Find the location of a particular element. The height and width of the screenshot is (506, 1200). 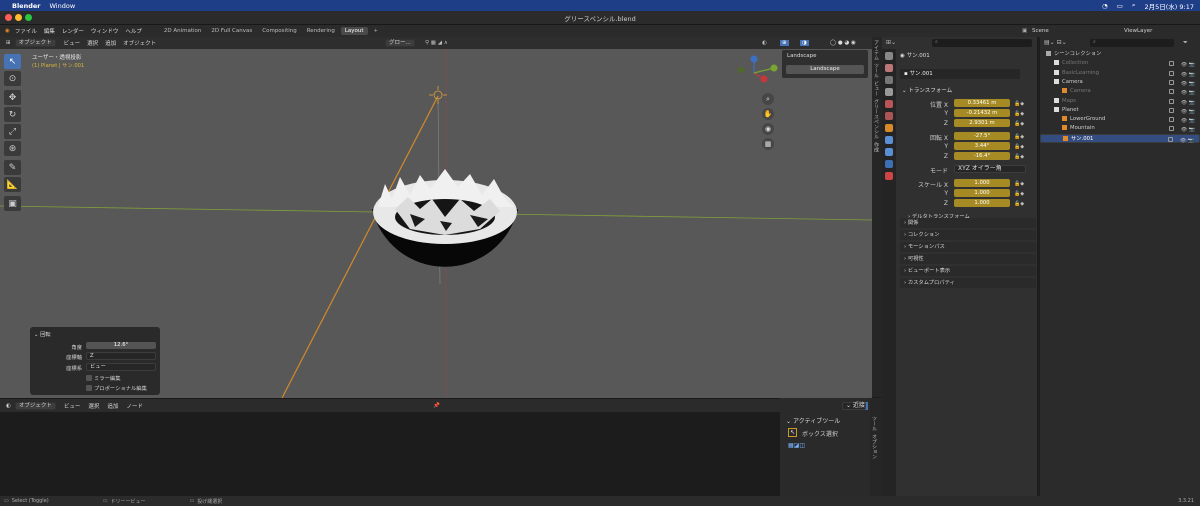

tab-grease-pencil: グリースペンシル is located at coordinates (876, 119).